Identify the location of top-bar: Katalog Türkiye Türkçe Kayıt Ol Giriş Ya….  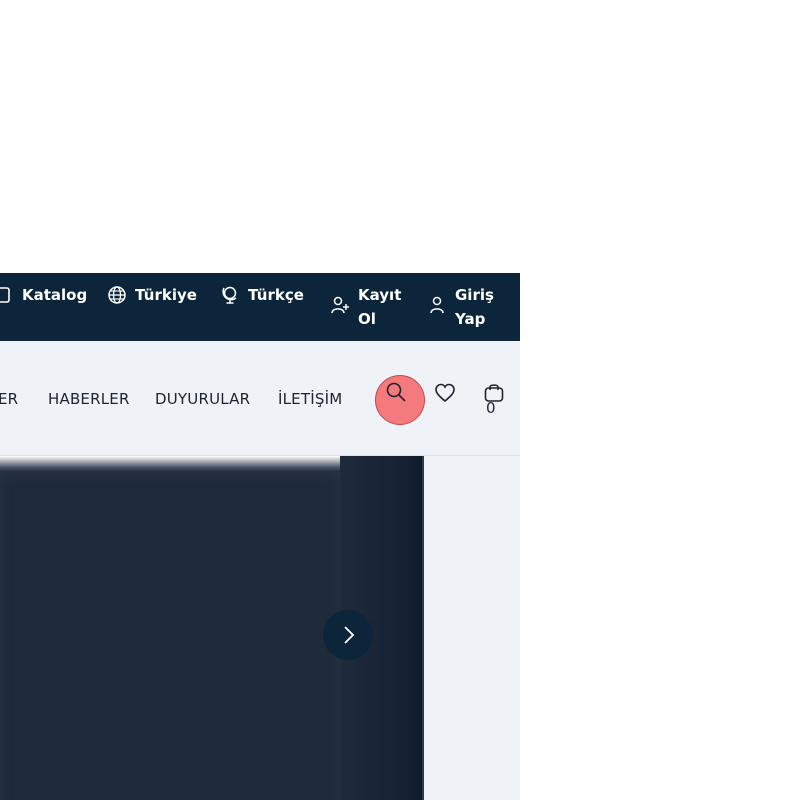
(260, 307).